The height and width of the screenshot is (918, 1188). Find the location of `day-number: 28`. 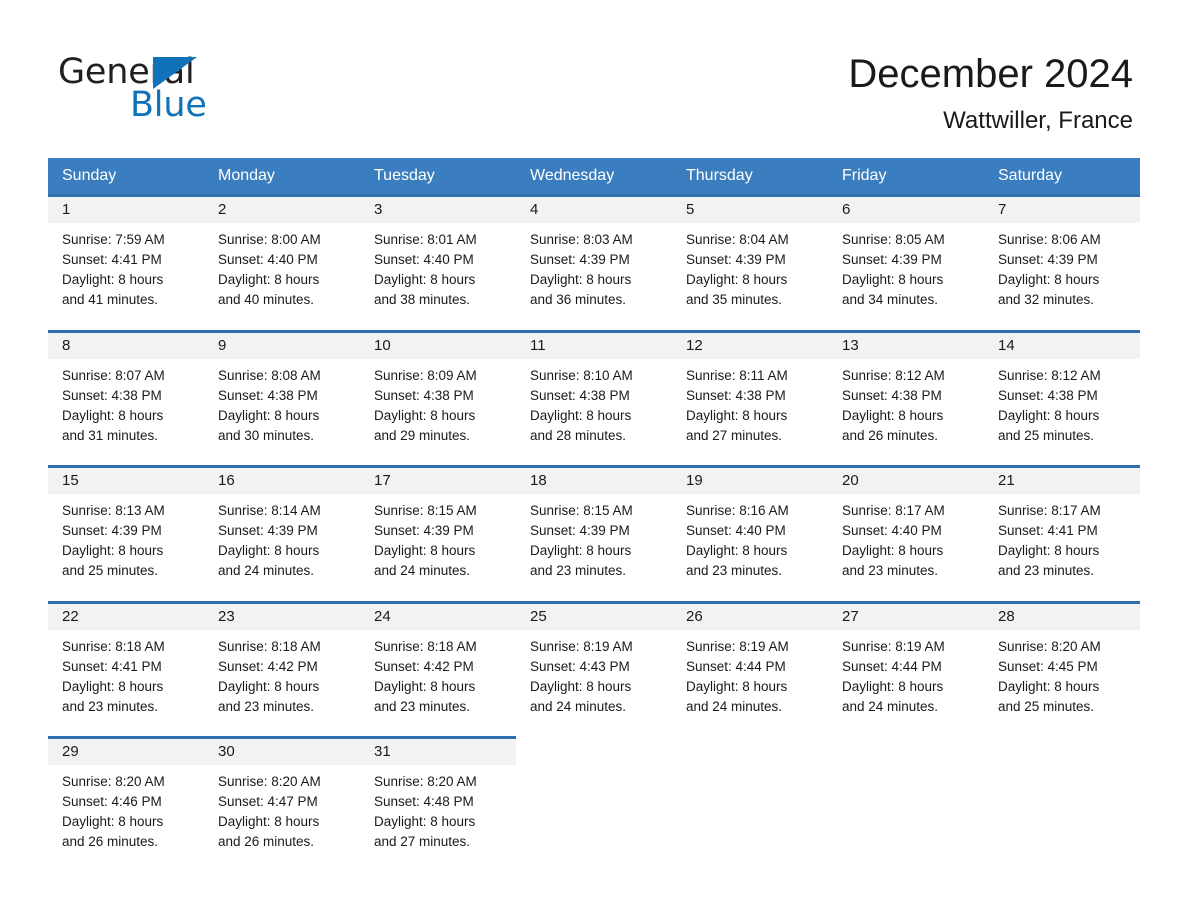

day-number: 28 is located at coordinates (1062, 616).